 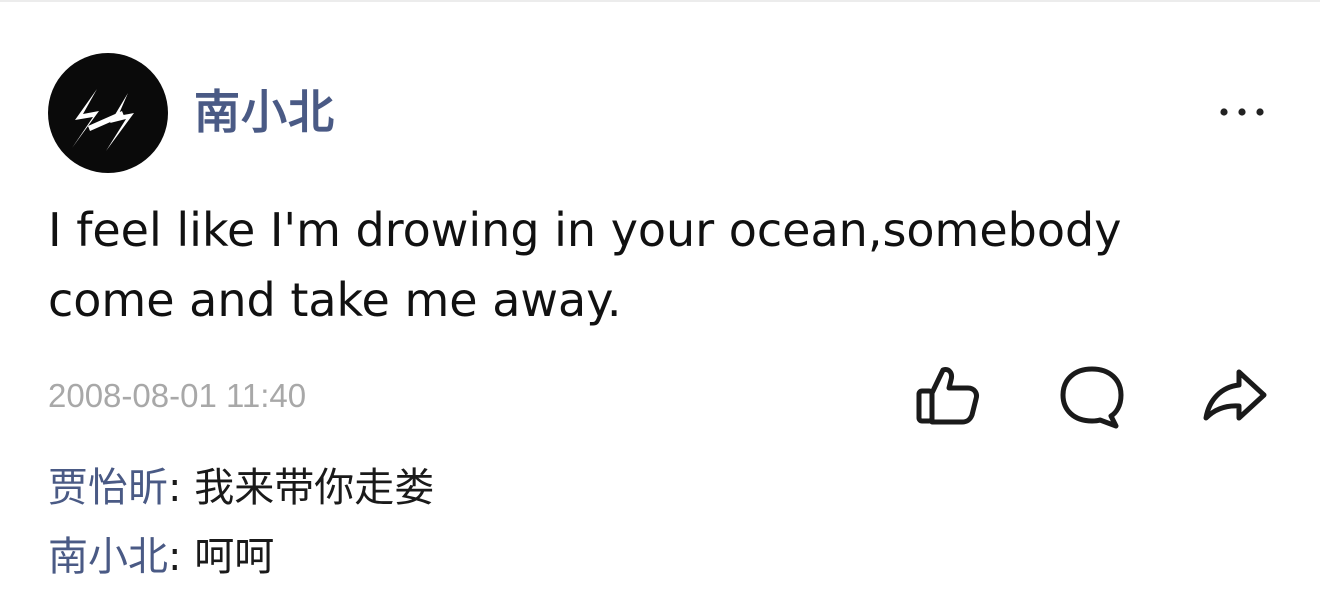 What do you see at coordinates (103, 120) in the screenshot?
I see `lightning-bolt-icon` at bounding box center [103, 120].